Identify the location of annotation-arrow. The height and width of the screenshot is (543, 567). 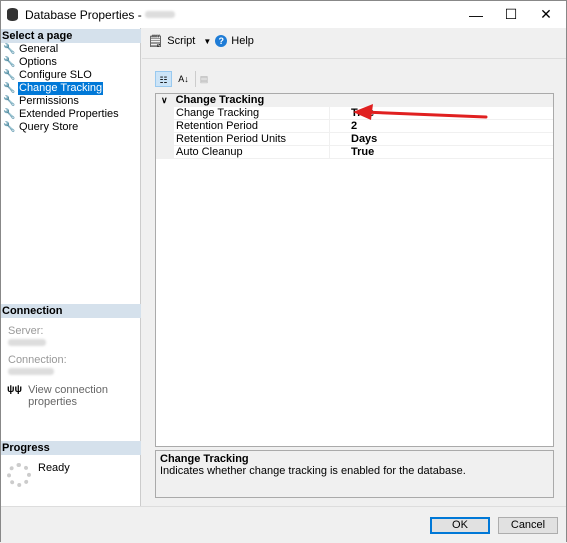
(420, 112).